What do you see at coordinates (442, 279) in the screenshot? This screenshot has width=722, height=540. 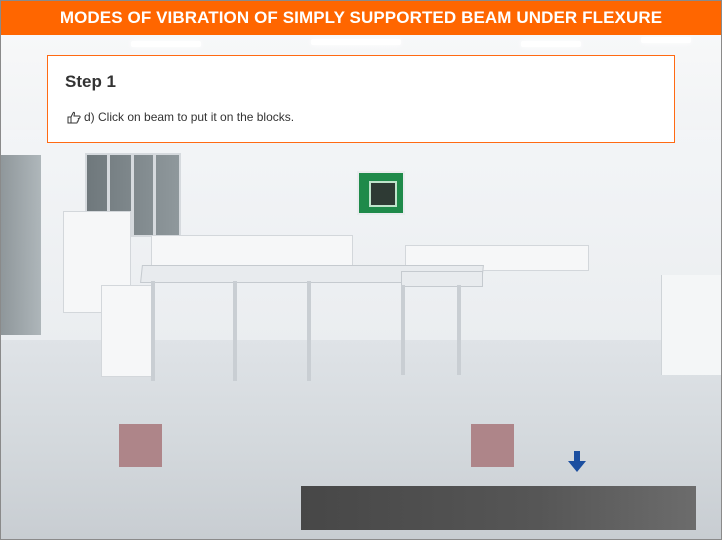 I see `lab-bench-extension` at bounding box center [442, 279].